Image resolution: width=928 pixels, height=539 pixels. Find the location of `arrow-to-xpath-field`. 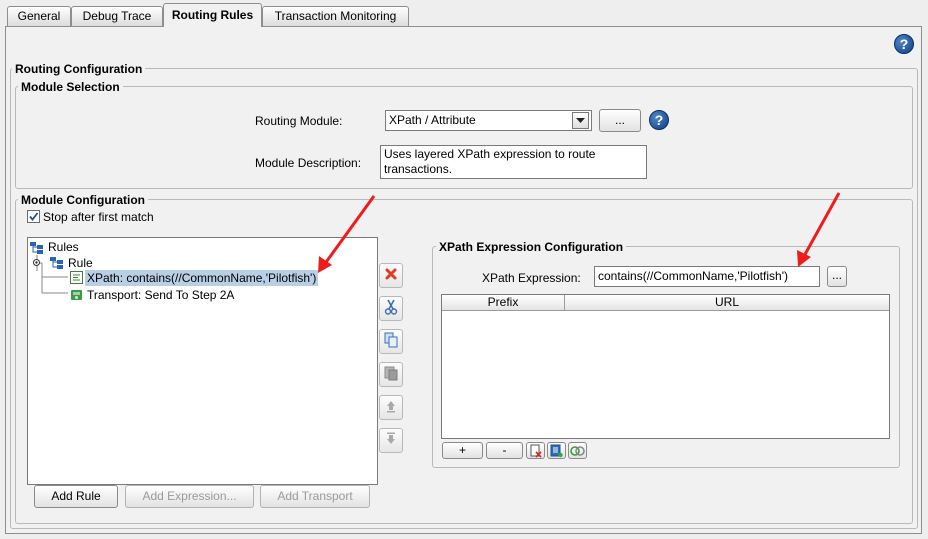

arrow-to-xpath-field is located at coordinates (819, 229).